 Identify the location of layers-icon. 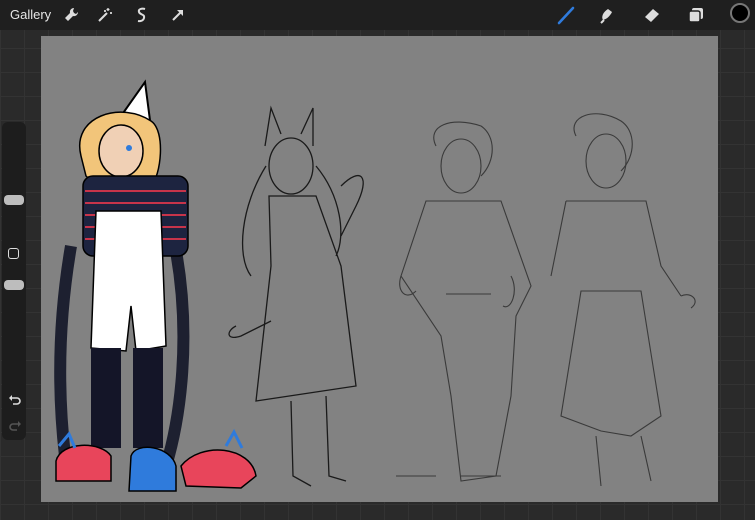
(696, 15).